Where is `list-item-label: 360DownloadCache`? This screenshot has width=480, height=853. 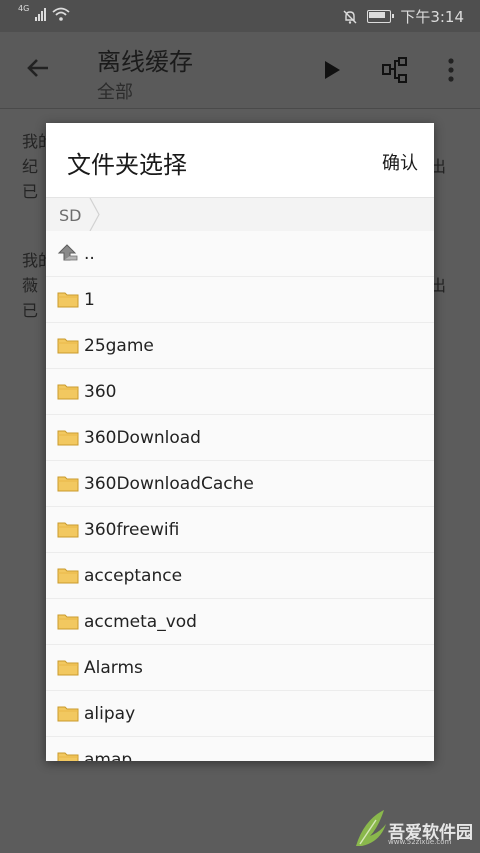
list-item-label: 360DownloadCache is located at coordinates (169, 484).